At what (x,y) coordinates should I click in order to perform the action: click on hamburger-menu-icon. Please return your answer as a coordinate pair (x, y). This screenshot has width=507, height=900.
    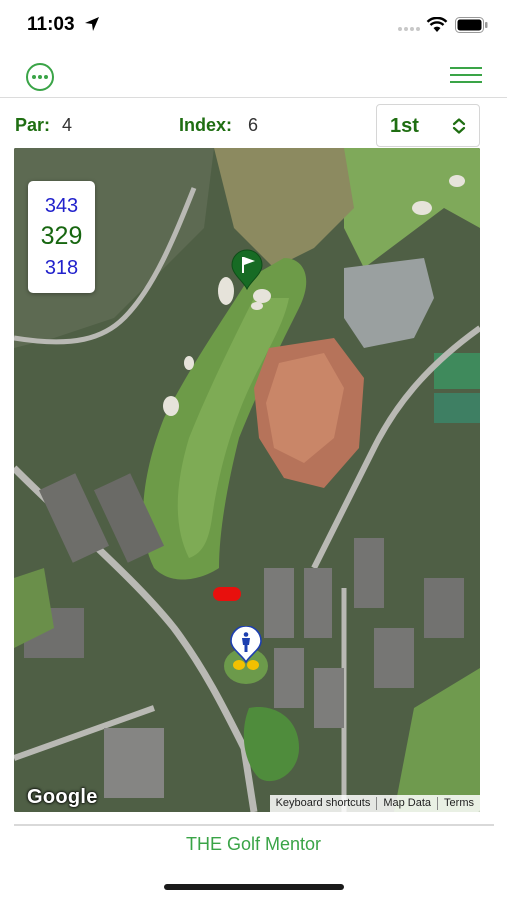
    Looking at the image, I should click on (466, 75).